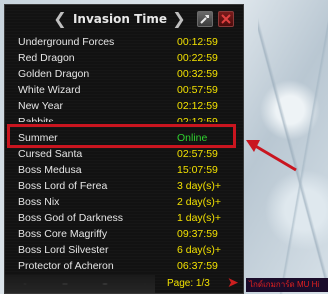 The width and height of the screenshot is (328, 294). What do you see at coordinates (197, 234) in the screenshot?
I see `invasion-countdown: 09:37:59` at bounding box center [197, 234].